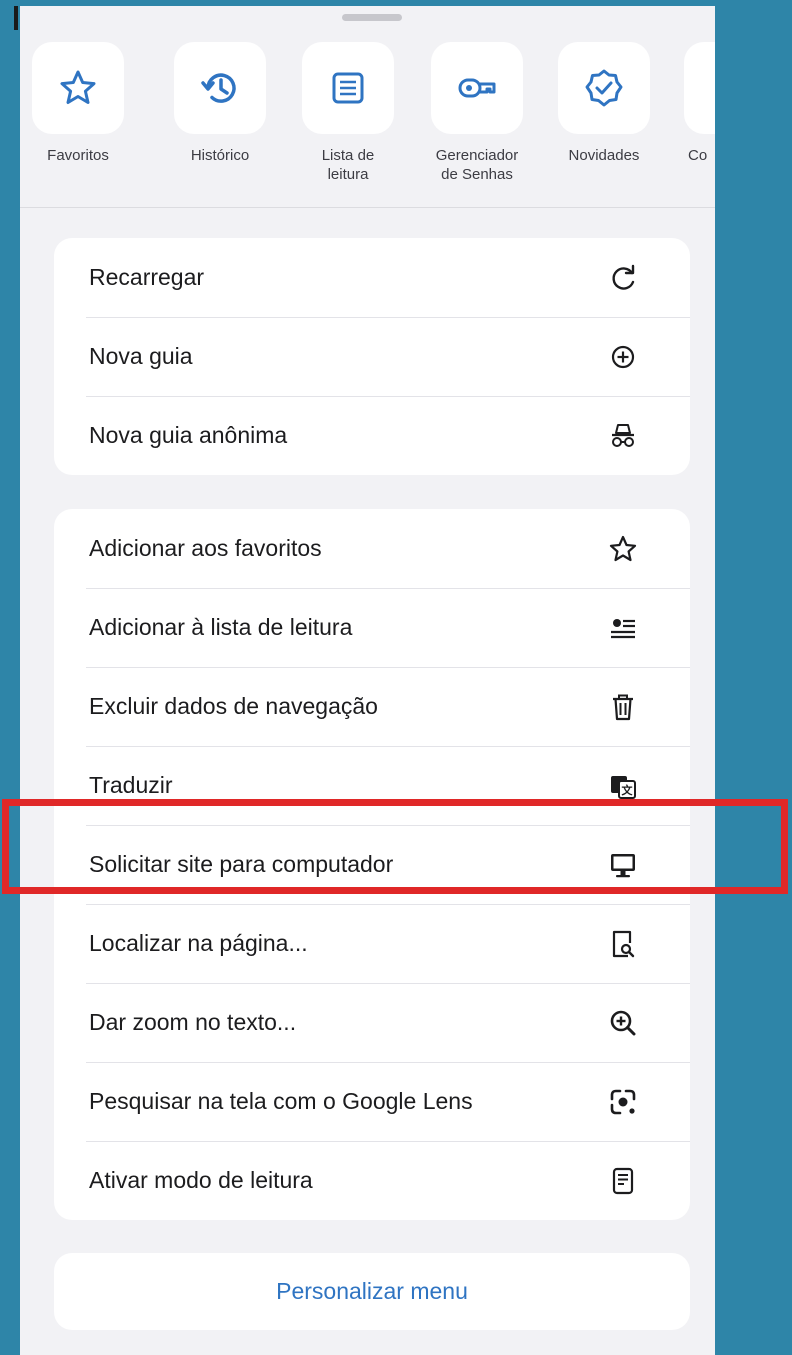 This screenshot has height=1355, width=792. Describe the element at coordinates (623, 944) in the screenshot. I see `find-in-page-icon` at that location.